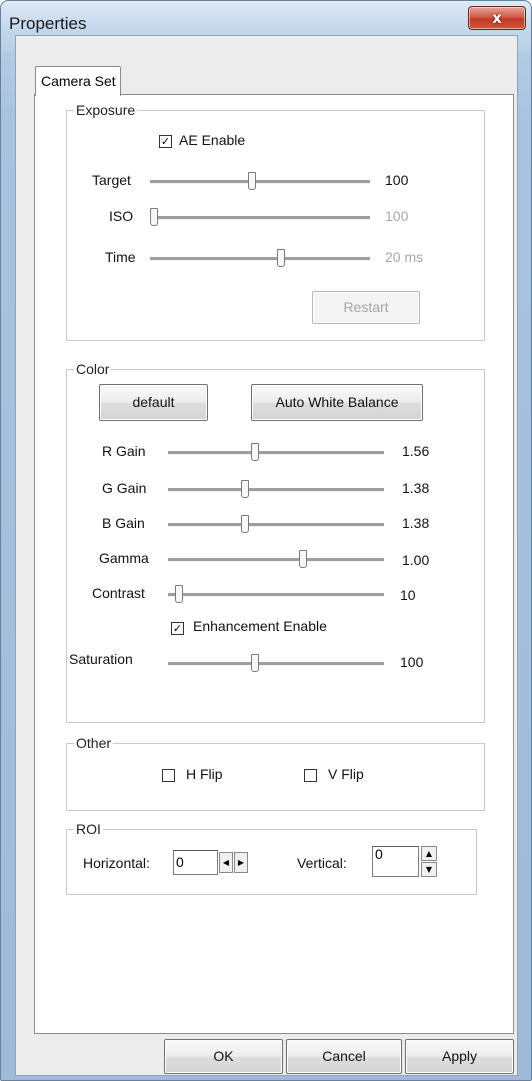 The width and height of the screenshot is (532, 1081). Describe the element at coordinates (404, 257) in the screenshot. I see `time-value: 20 ms` at that location.